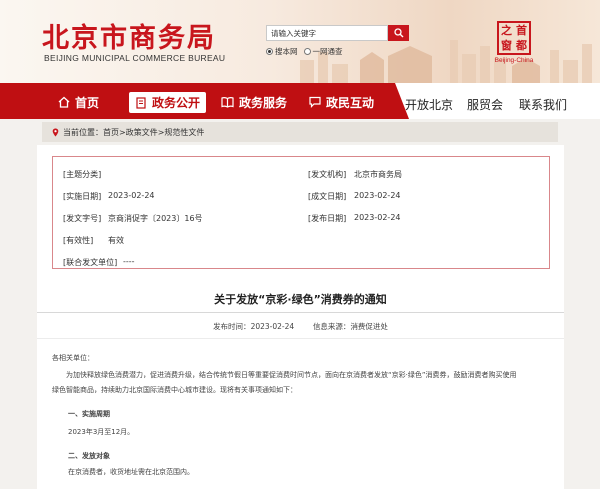 Image resolution: width=600 pixels, height=489 pixels. I want to click on section2-heading: 二、发放对象, so click(89, 456).